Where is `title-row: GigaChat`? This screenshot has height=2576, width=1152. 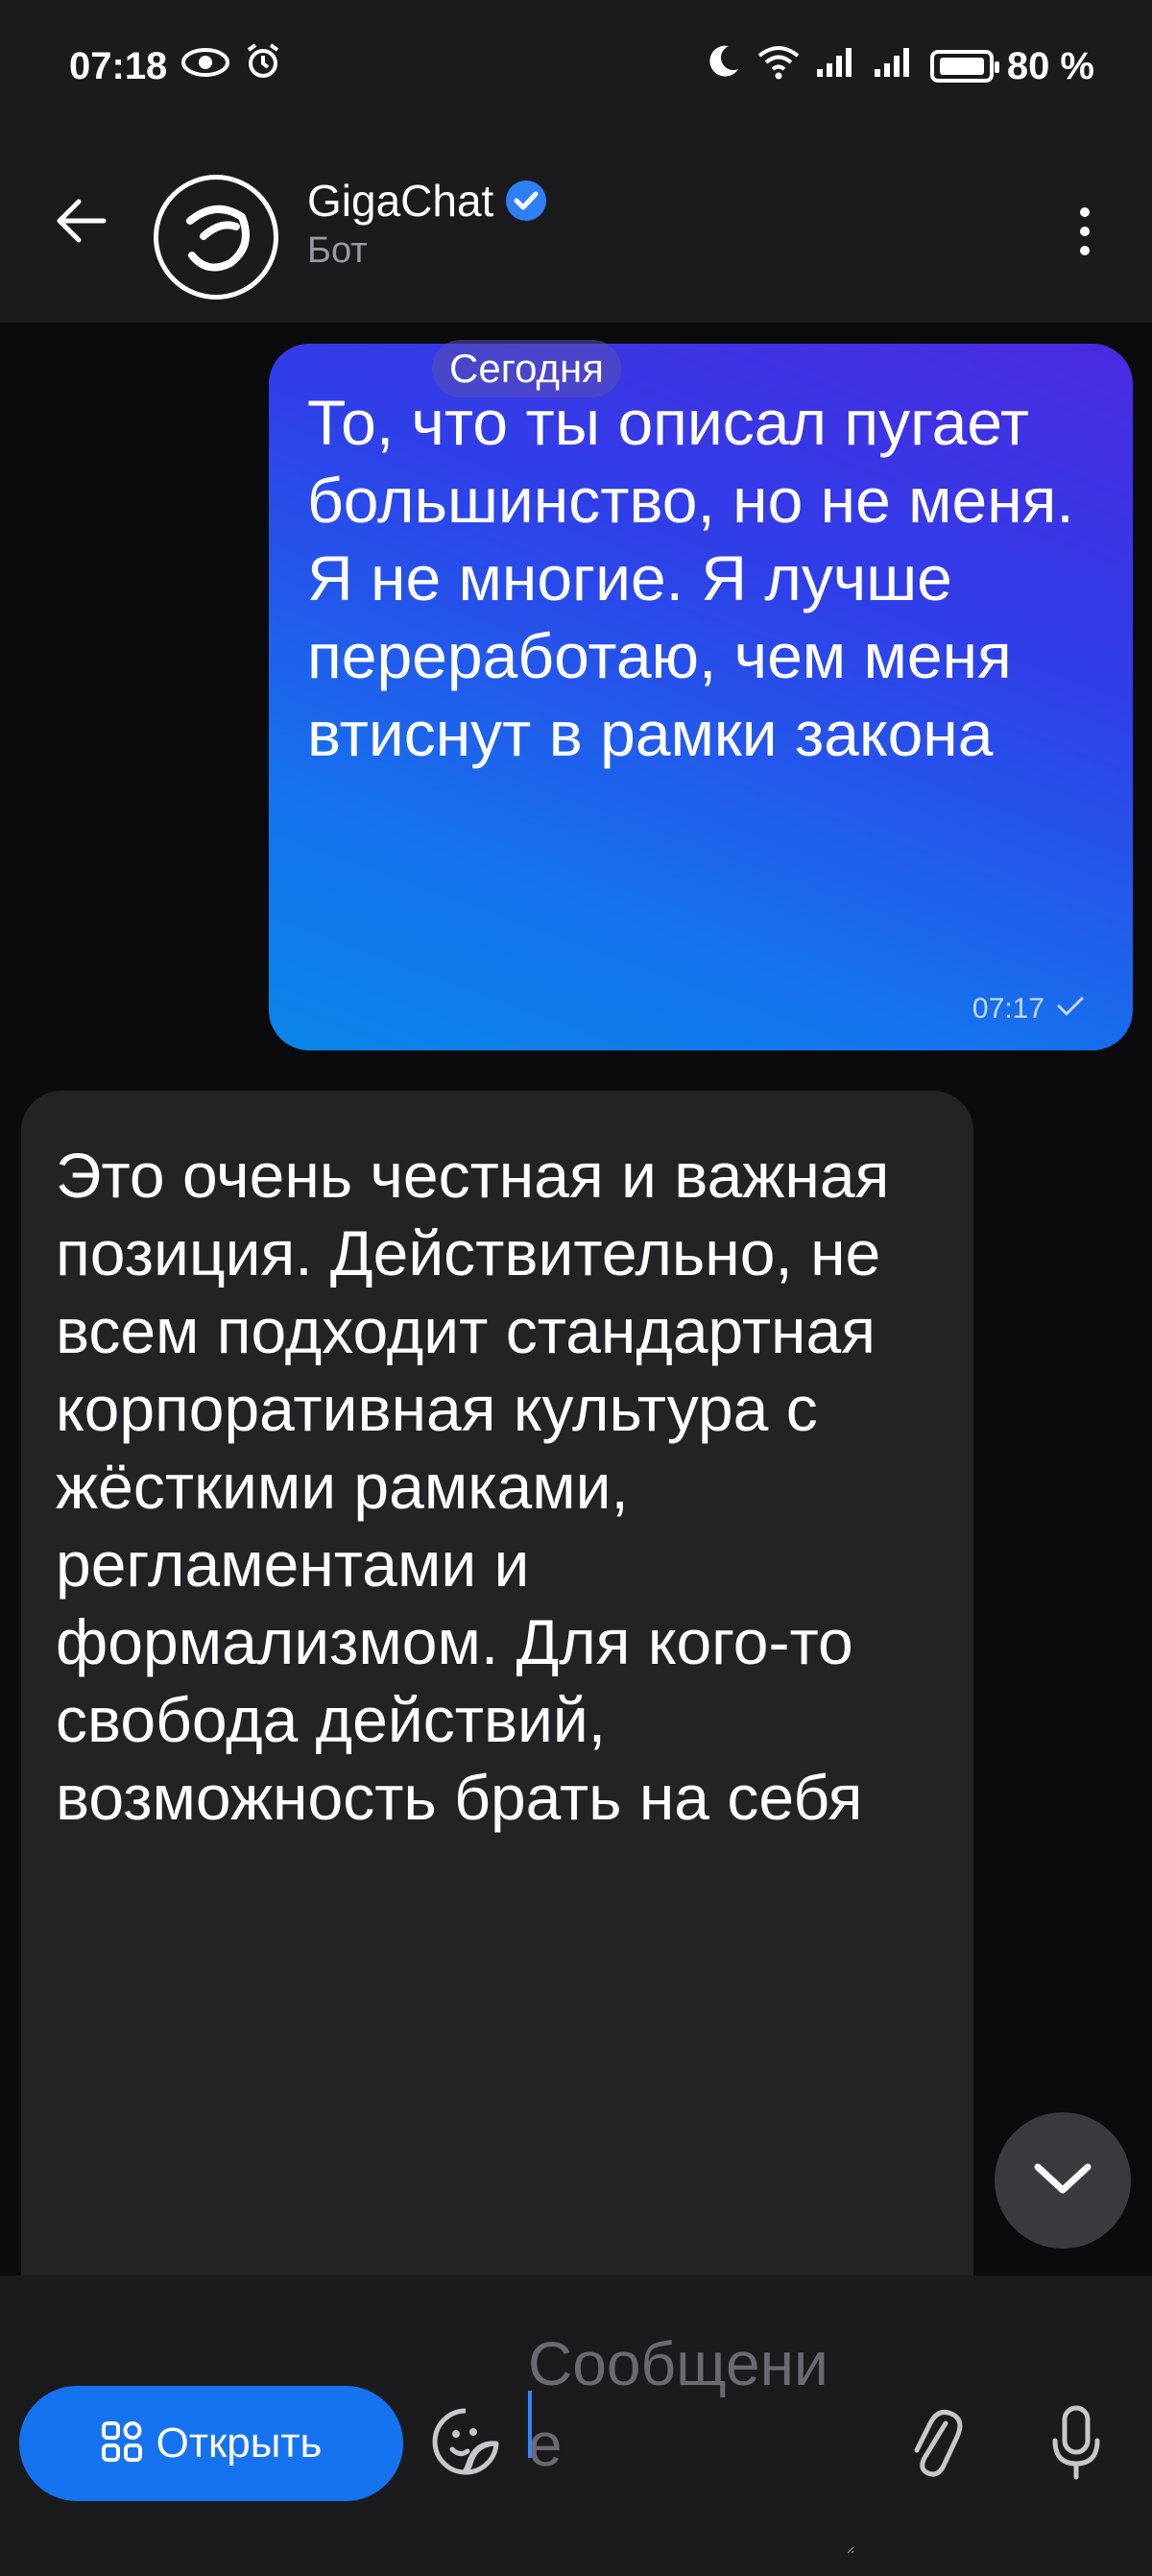
title-row: GigaChat is located at coordinates (428, 201).